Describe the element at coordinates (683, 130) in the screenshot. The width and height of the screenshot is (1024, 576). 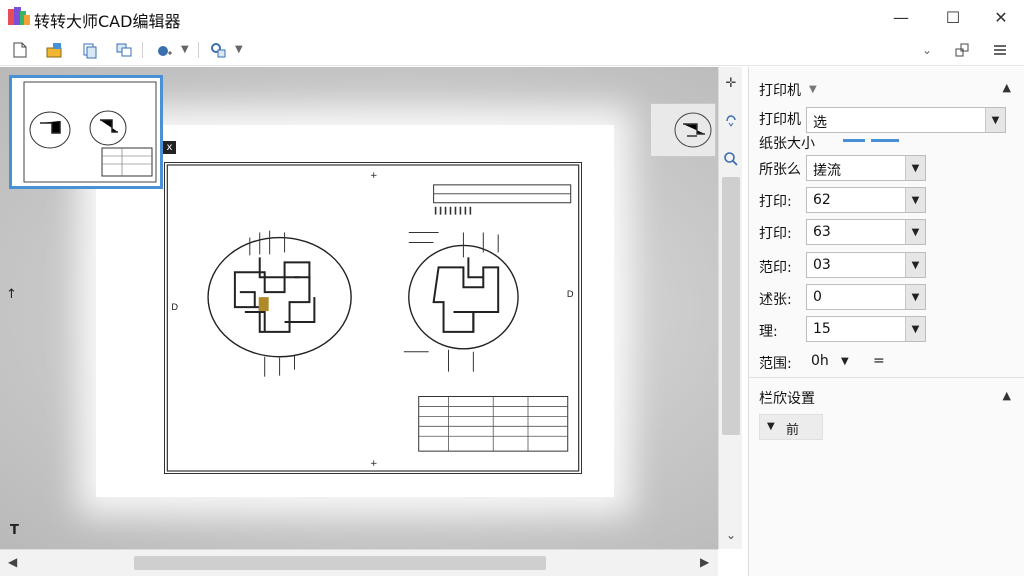
I see `mini-navigator` at that location.